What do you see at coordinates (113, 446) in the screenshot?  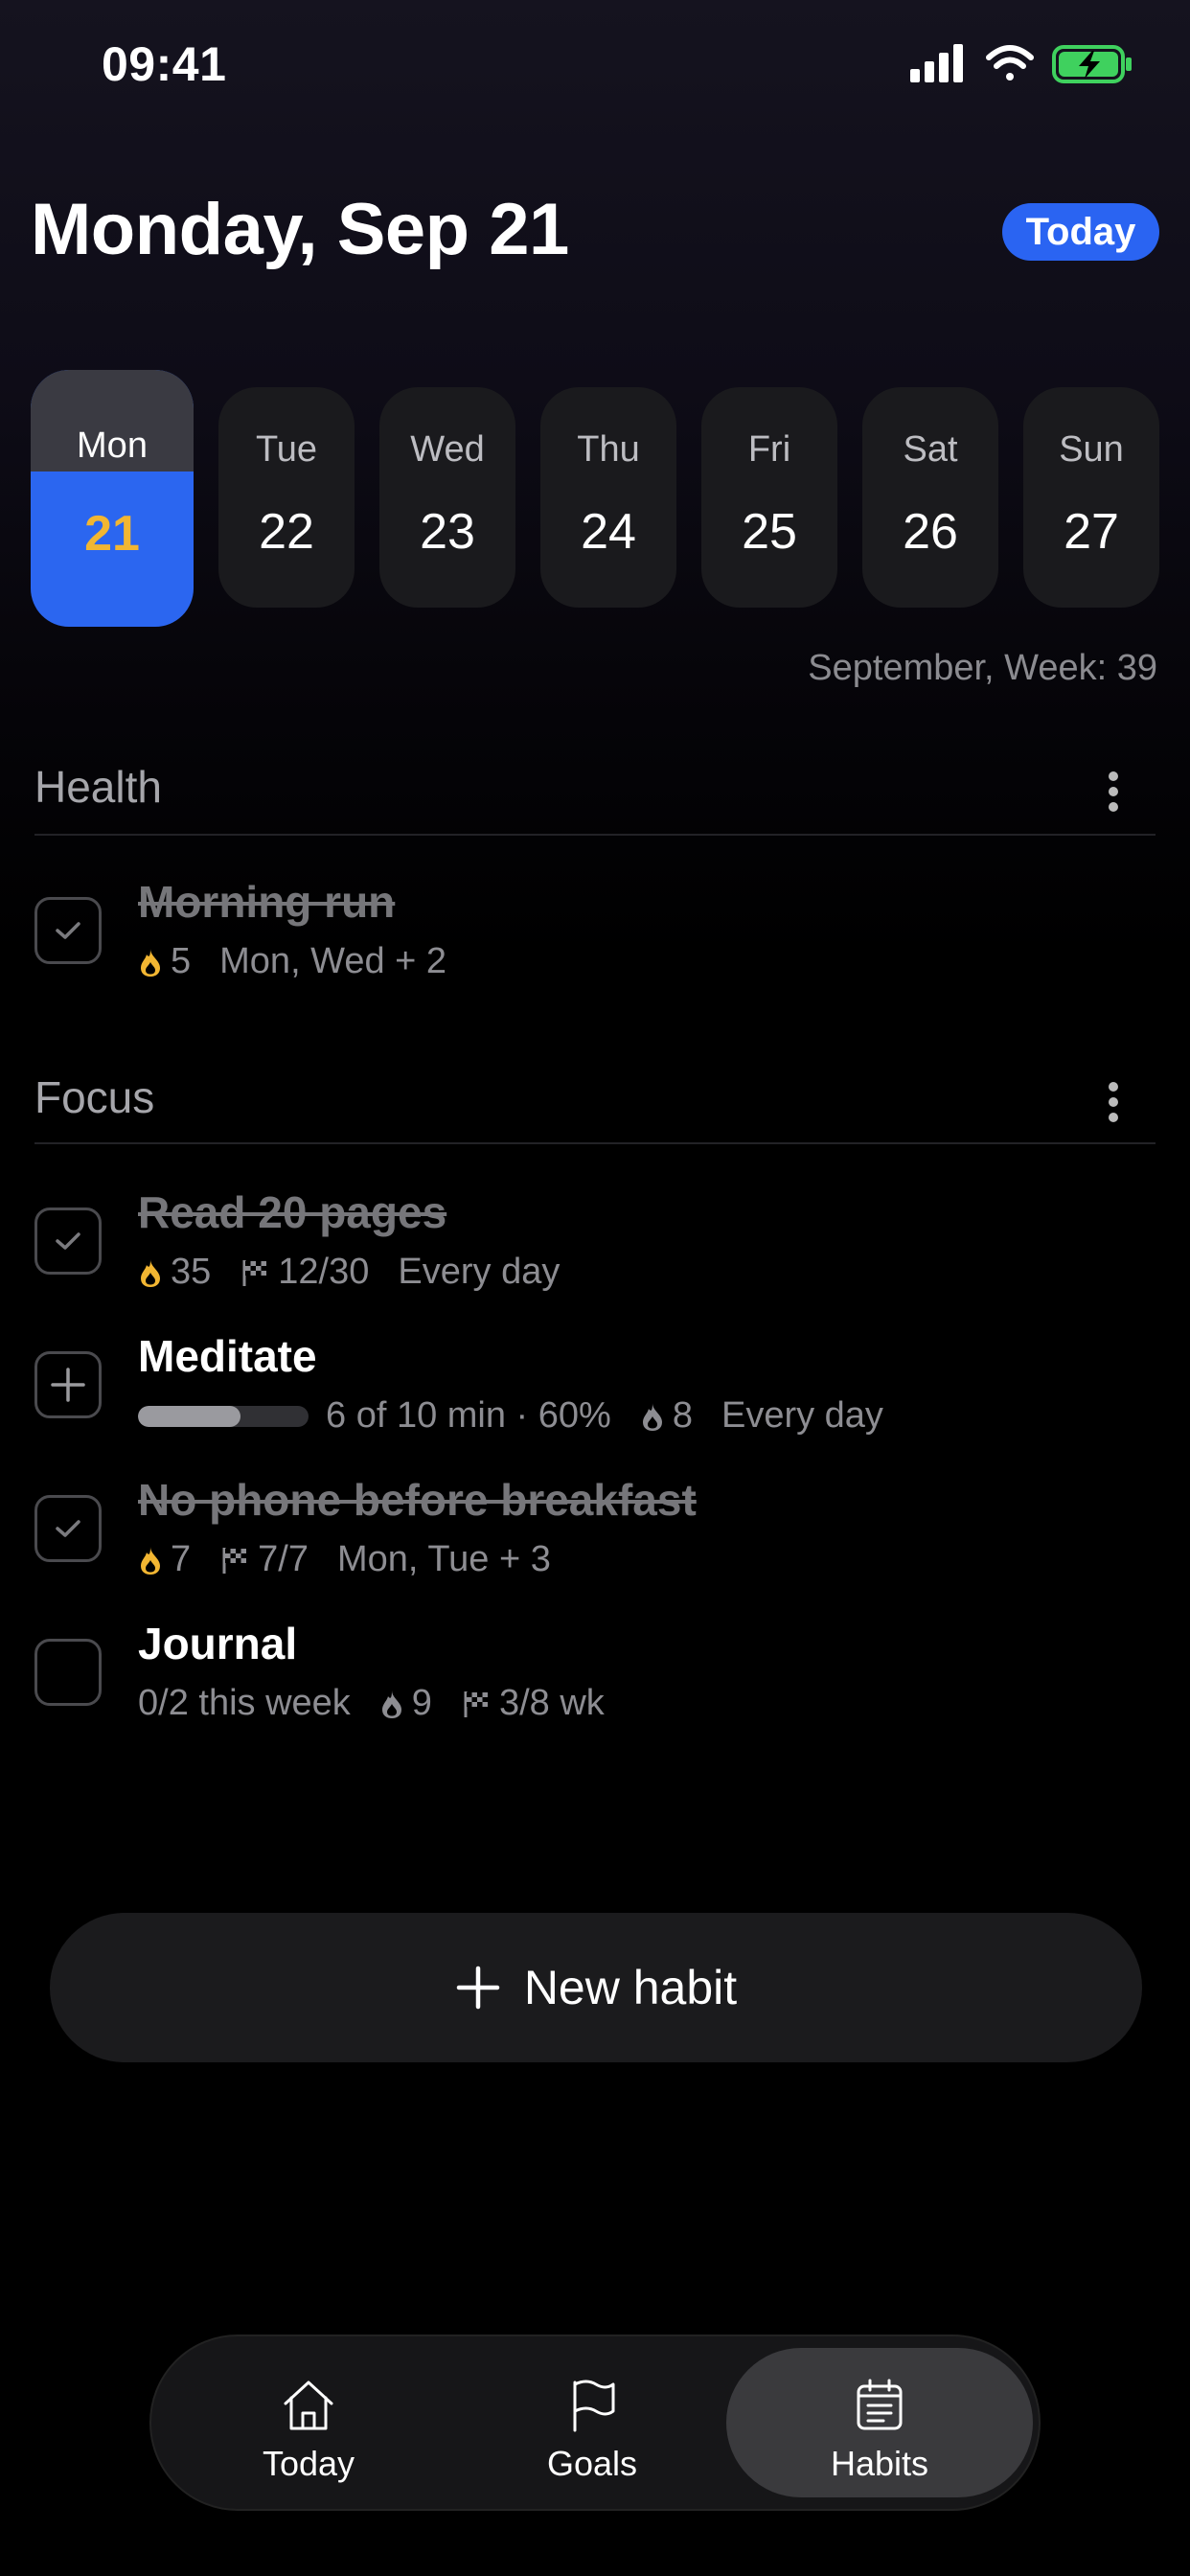 I see `day-name: Mon` at bounding box center [113, 446].